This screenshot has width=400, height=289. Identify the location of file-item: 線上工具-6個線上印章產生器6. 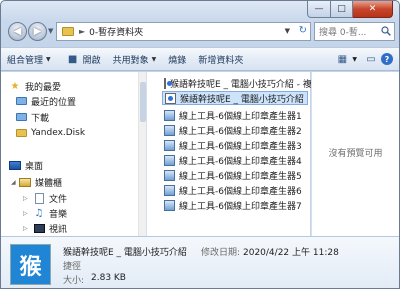
(235, 190).